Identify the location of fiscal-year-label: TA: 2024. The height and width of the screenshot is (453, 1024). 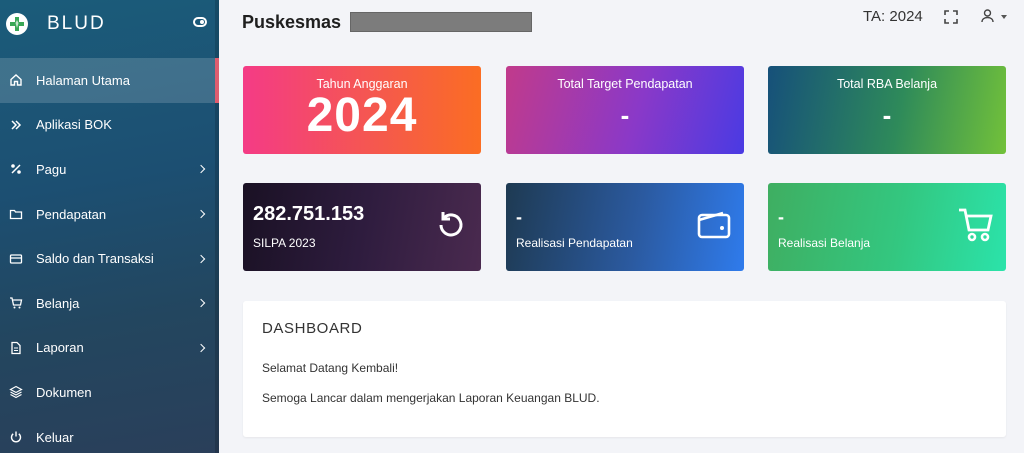
(893, 16).